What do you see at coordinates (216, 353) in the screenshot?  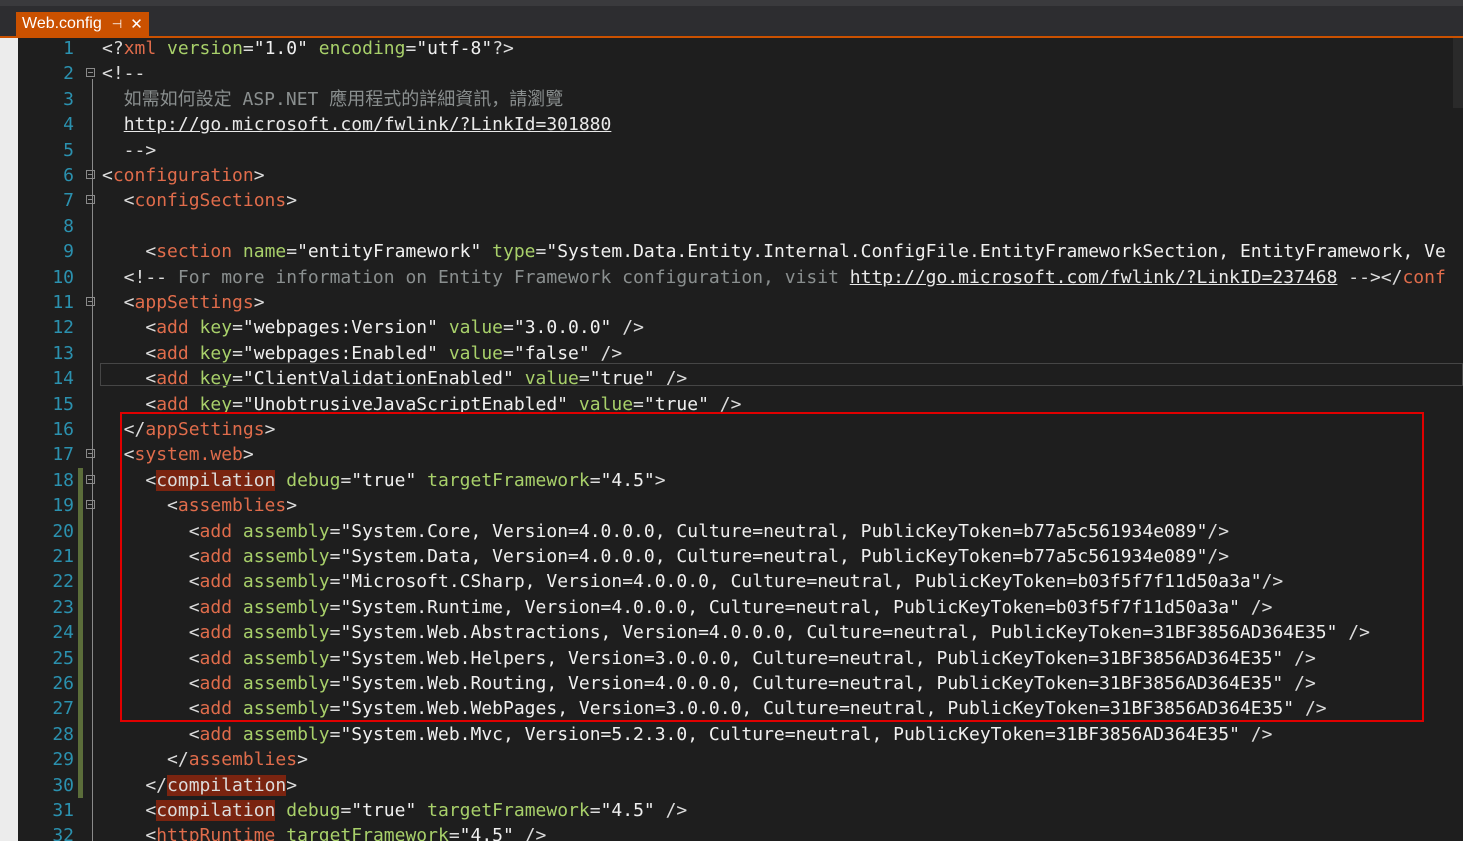 I see `code-token: key` at bounding box center [216, 353].